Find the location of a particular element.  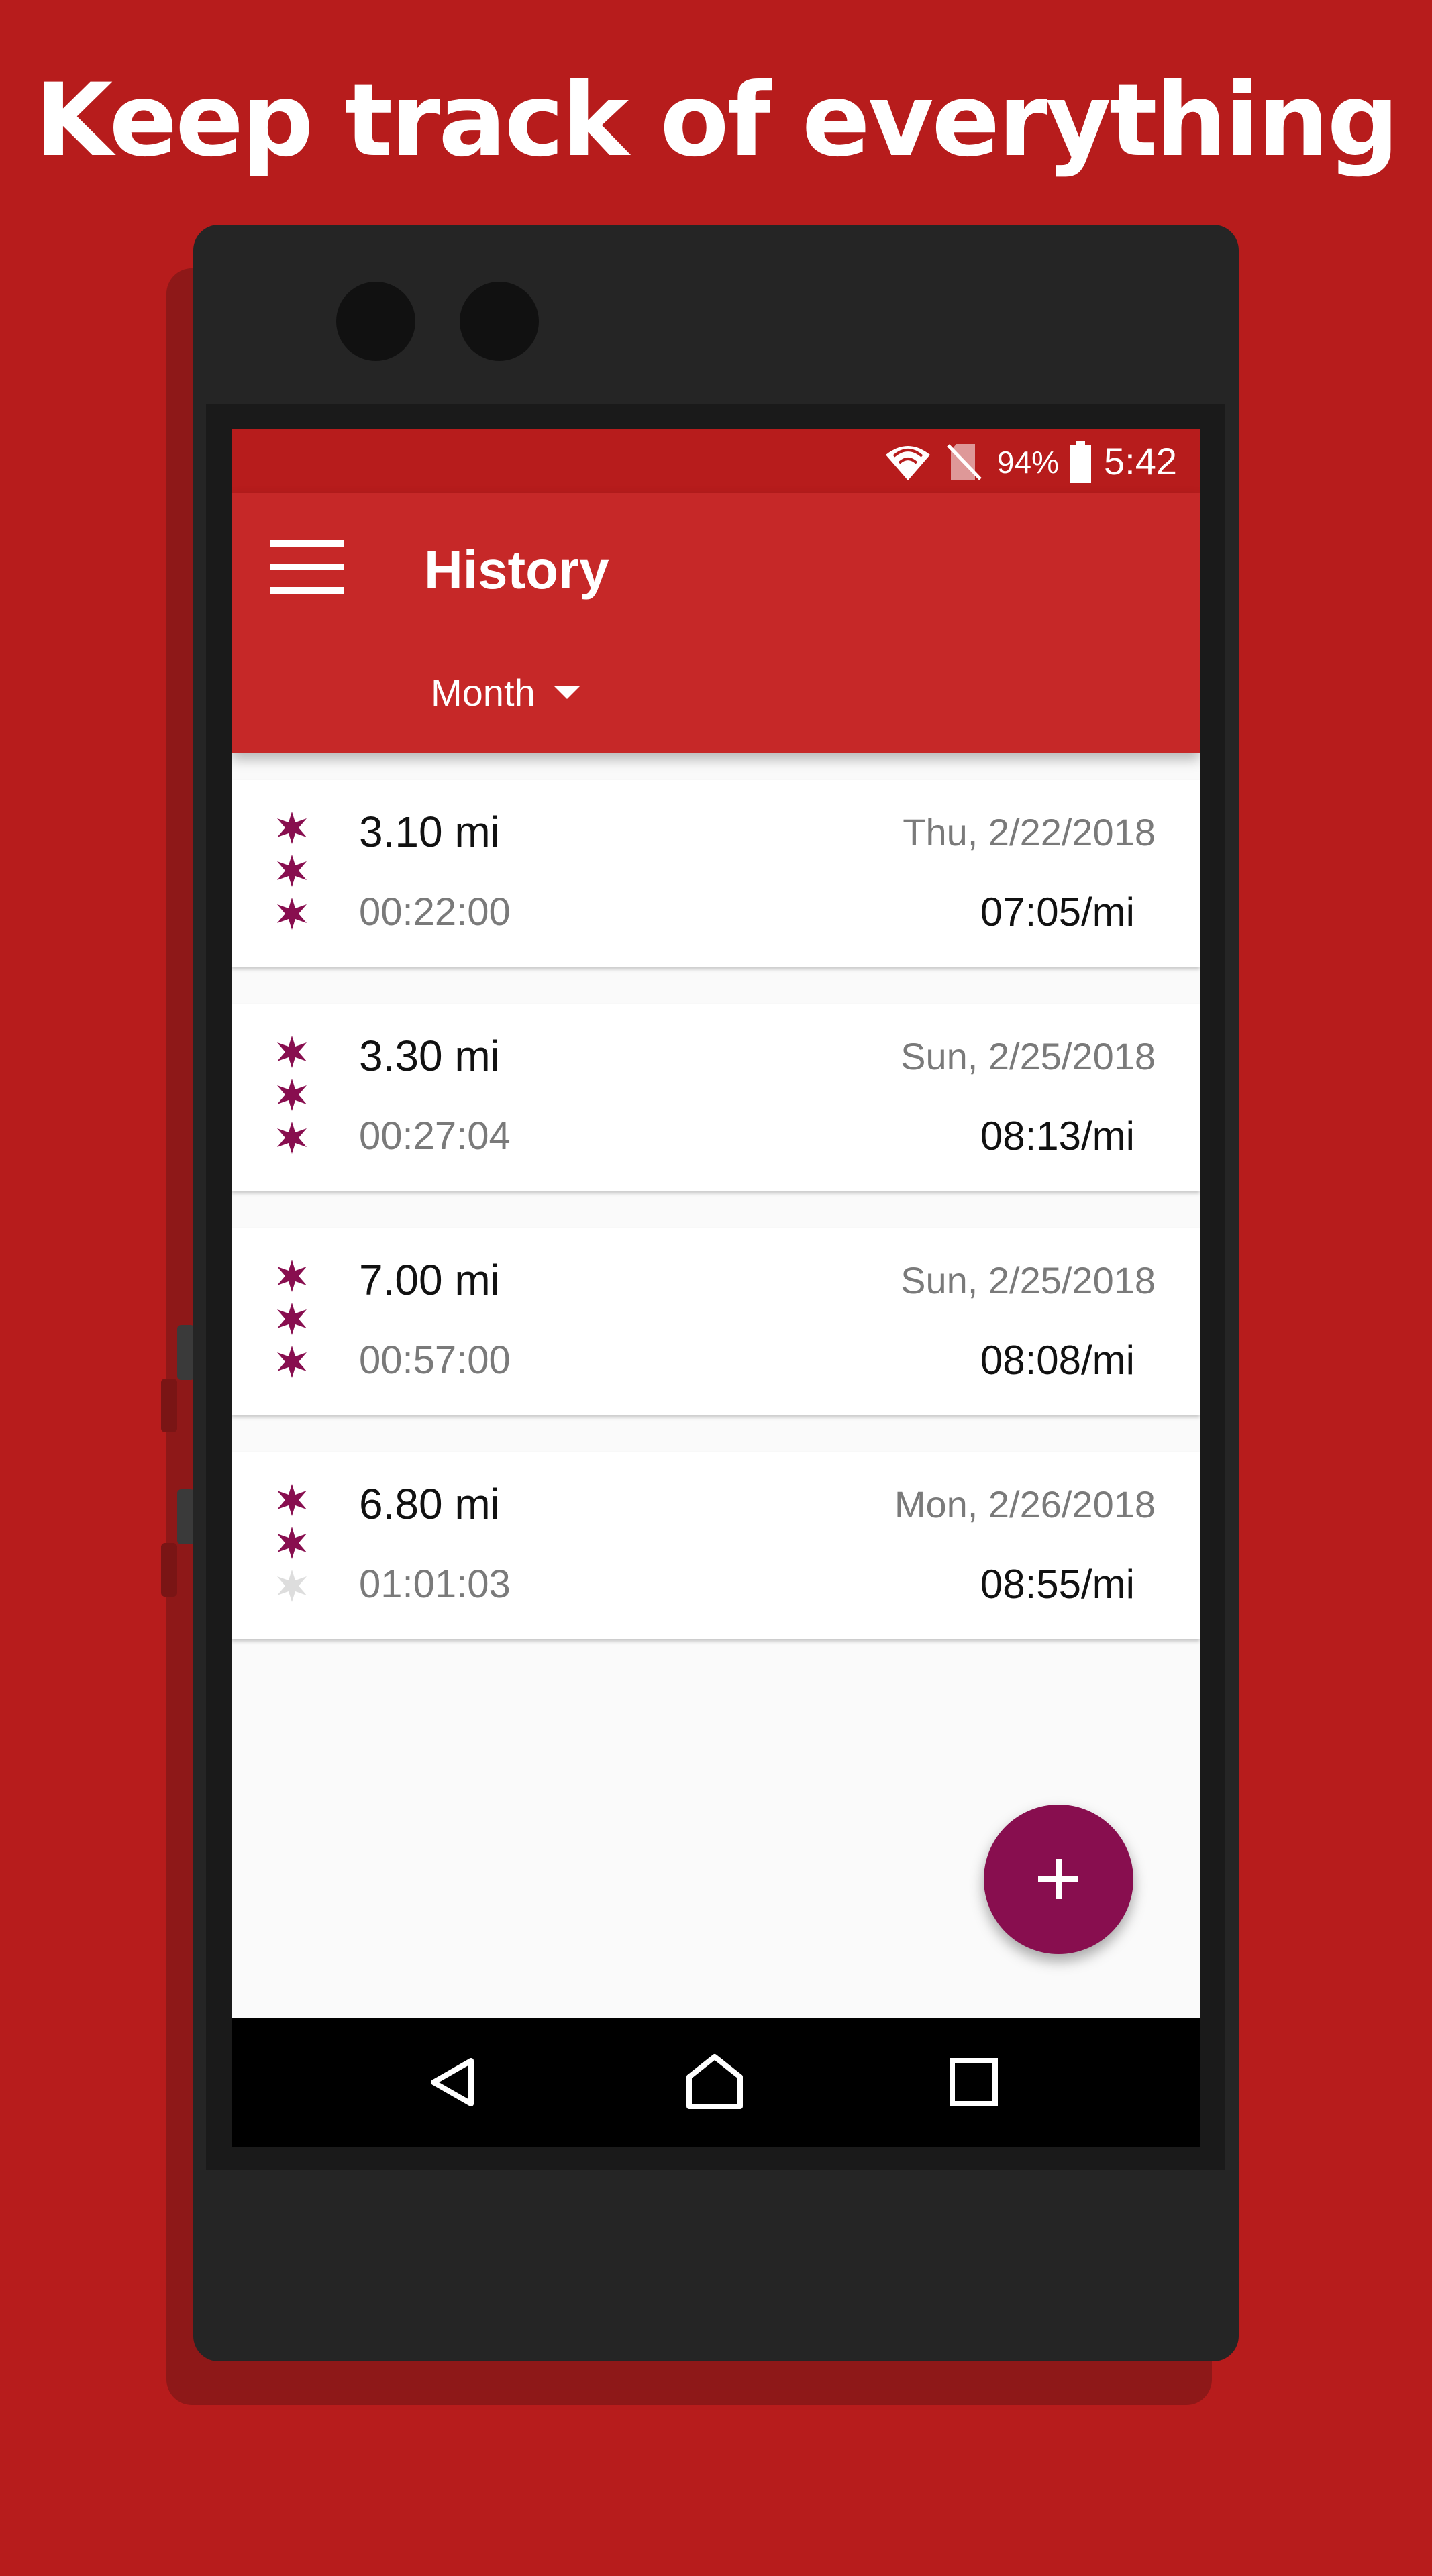

run-pace: 08:08/mi is located at coordinates (1057, 1360).